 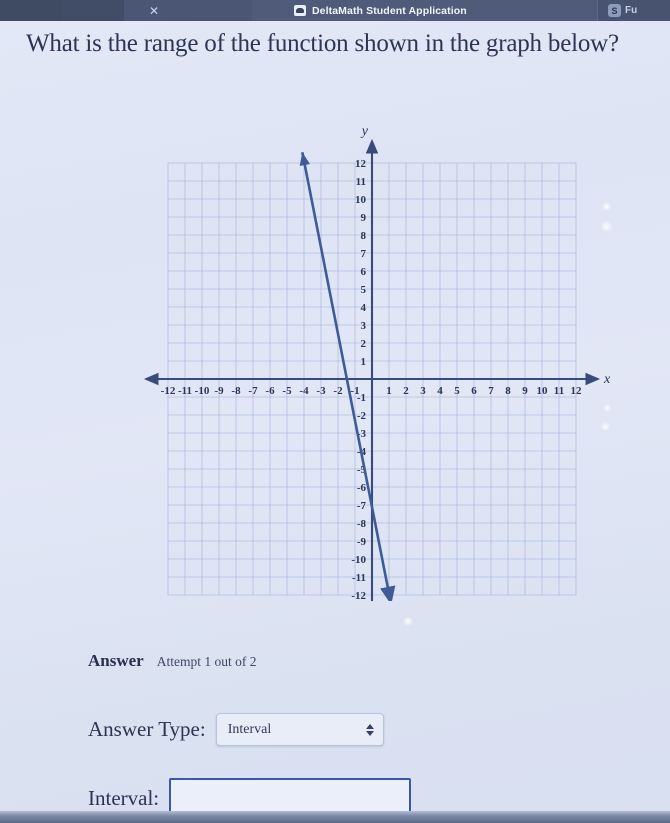 What do you see at coordinates (347, 376) in the screenshot?
I see `plotted-line` at bounding box center [347, 376].